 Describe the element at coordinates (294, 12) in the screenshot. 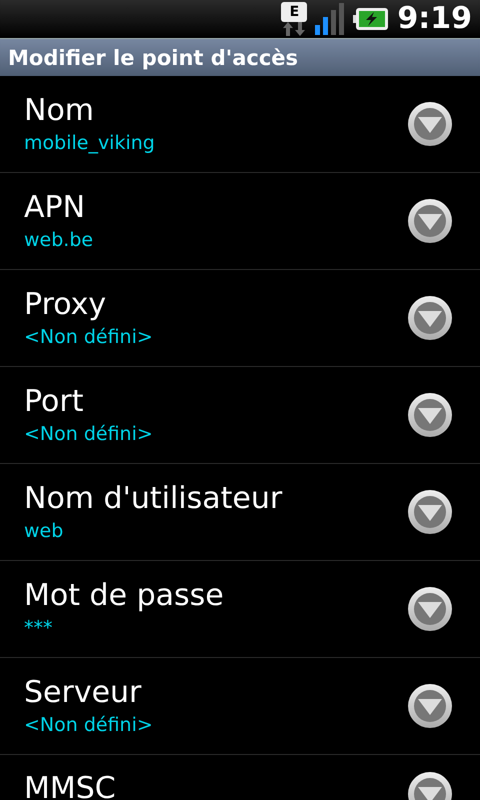

I see `network-type-indicator: E` at that location.